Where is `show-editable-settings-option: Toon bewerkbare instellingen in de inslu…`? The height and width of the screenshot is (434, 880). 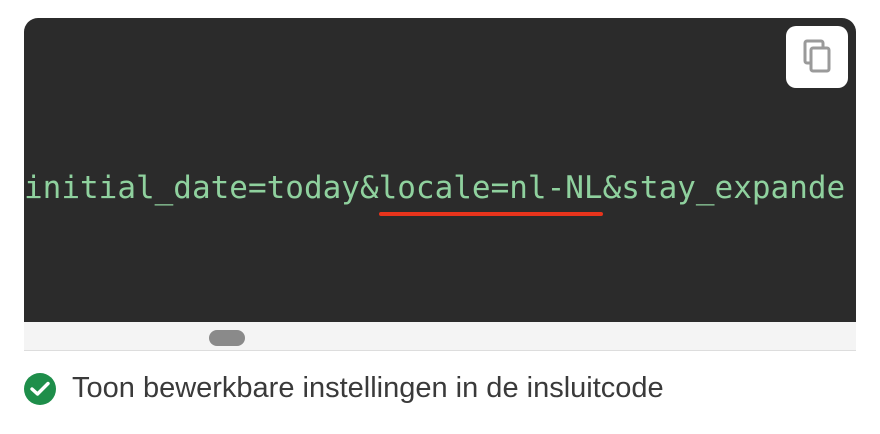
show-editable-settings-option: Toon bewerkbare instellingen in de inslu… is located at coordinates (344, 388).